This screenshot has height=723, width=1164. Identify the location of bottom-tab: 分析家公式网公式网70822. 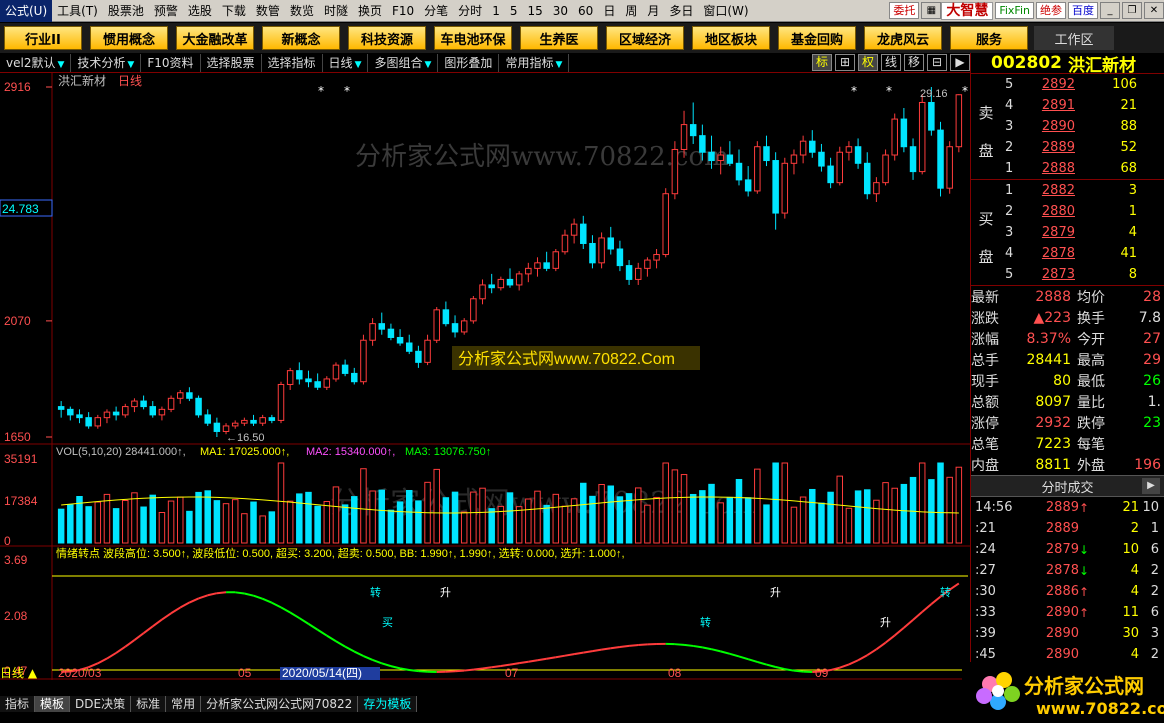
(280, 704).